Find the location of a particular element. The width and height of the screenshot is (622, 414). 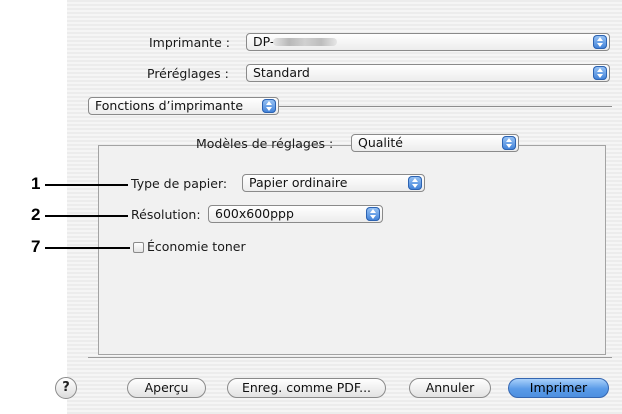

paper-type-value: Papier ordinaire is located at coordinates (298, 182).